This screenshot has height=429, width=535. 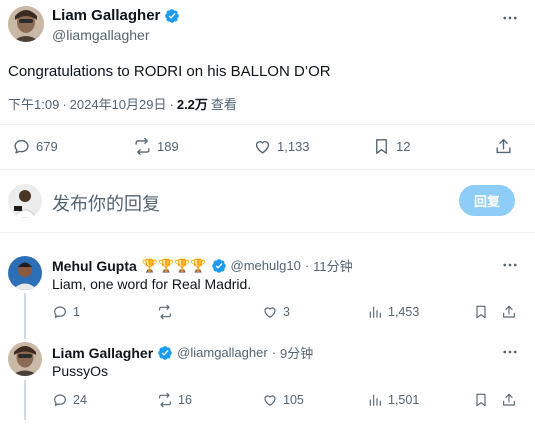 What do you see at coordinates (33, 103) in the screenshot?
I see `tweet-time: 下午1:09` at bounding box center [33, 103].